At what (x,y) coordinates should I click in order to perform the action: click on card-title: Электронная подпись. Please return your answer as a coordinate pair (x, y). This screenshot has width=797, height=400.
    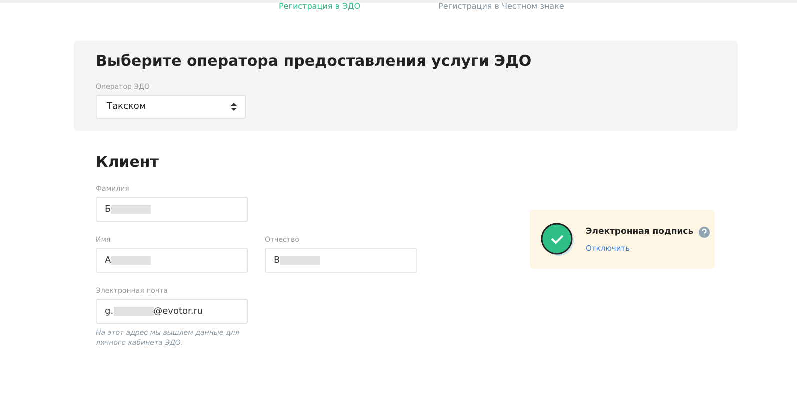
    Looking at the image, I should click on (640, 232).